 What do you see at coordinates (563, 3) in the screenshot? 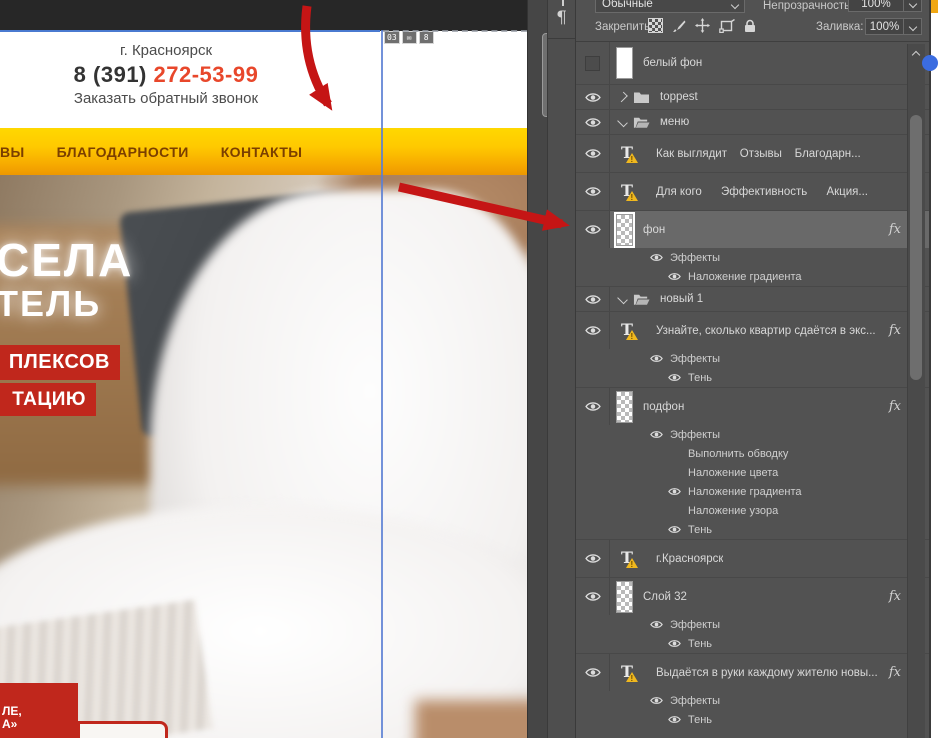
I see `character-panel-icon` at bounding box center [563, 3].